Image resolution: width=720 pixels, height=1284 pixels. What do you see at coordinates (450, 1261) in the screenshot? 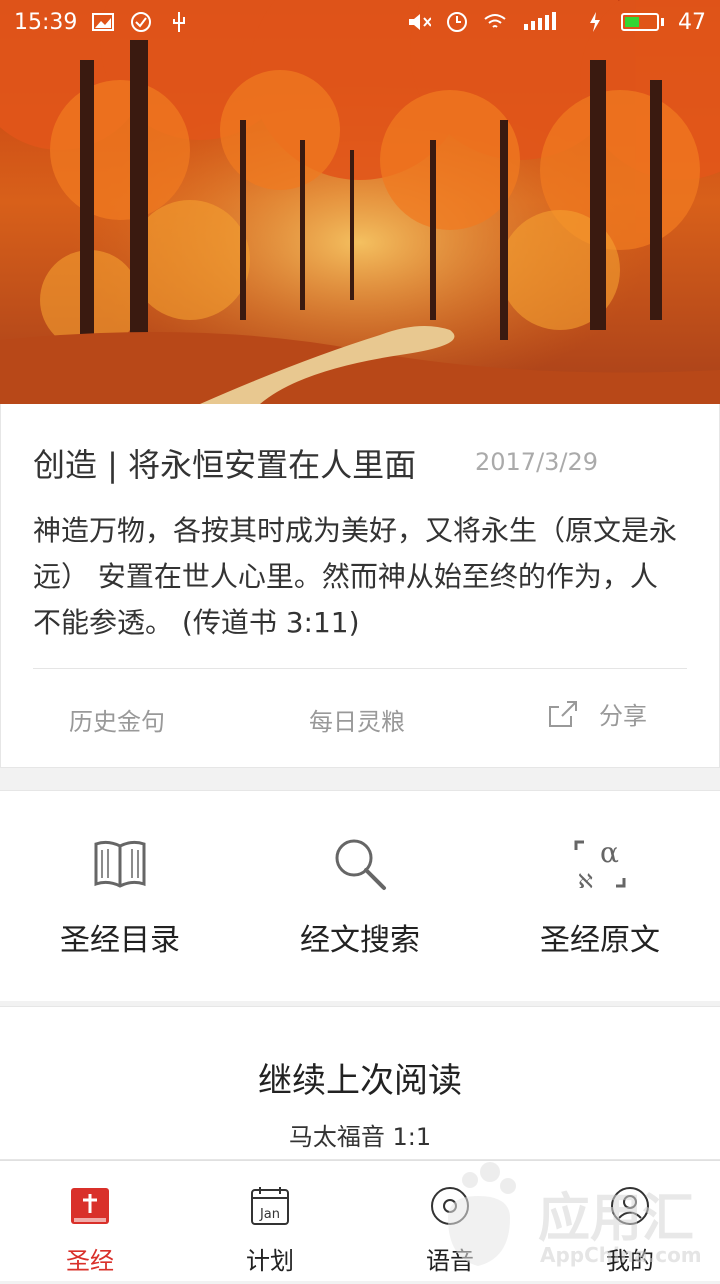
I see `tab-audio-label: 语音` at bounding box center [450, 1261].